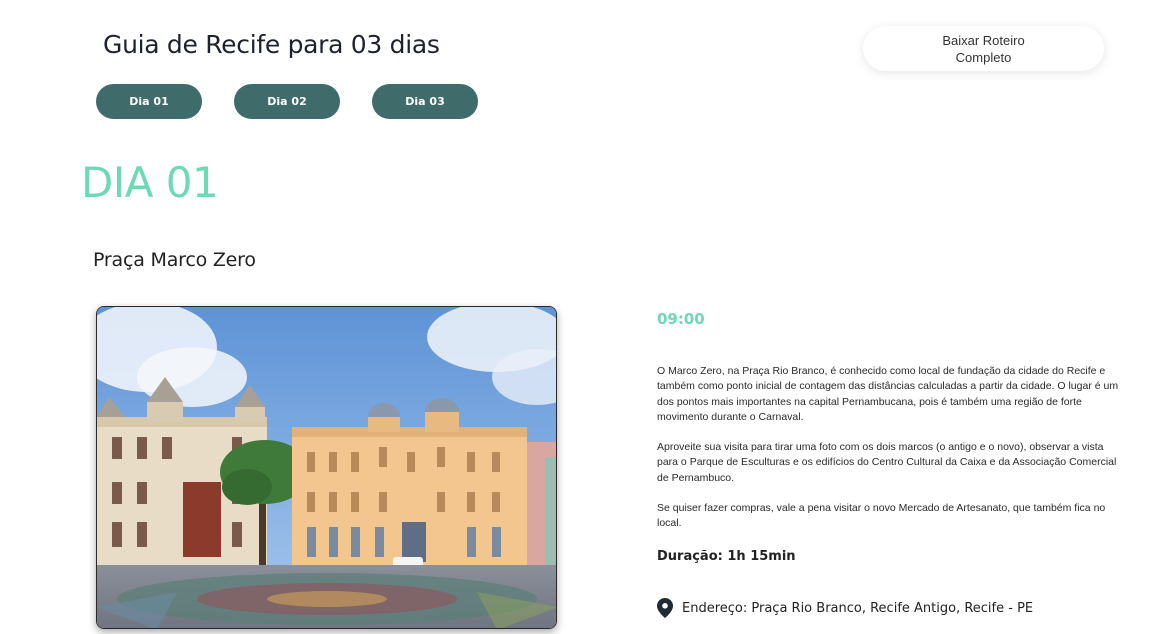  Describe the element at coordinates (726, 556) in the screenshot. I see `visit-duration: Duração: 1h 15min` at that location.